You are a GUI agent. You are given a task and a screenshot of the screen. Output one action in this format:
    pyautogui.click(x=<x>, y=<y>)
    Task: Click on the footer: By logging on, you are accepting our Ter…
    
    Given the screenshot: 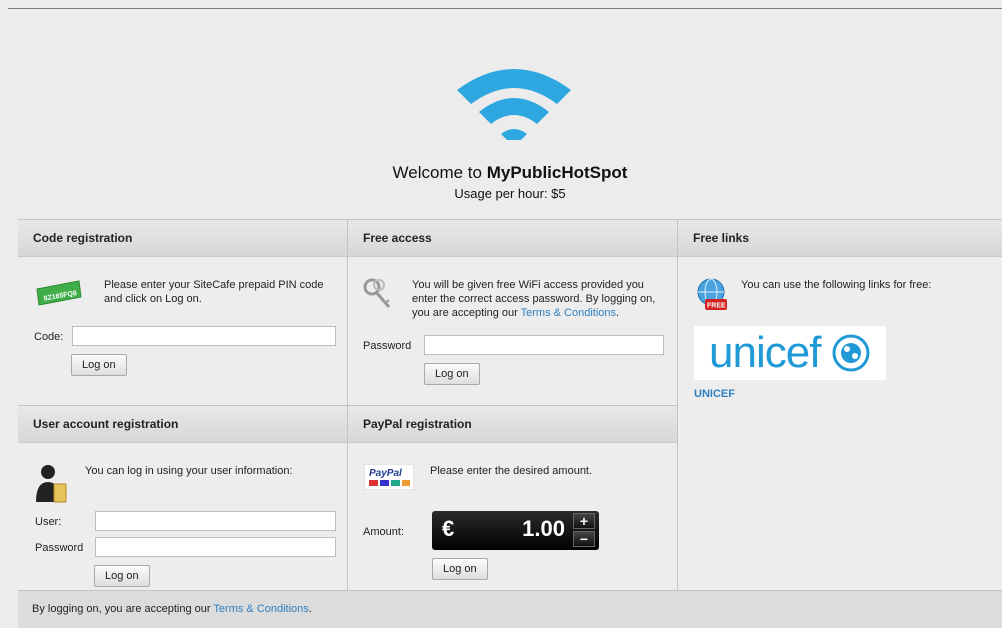 What is the action you would take?
    pyautogui.click(x=510, y=609)
    